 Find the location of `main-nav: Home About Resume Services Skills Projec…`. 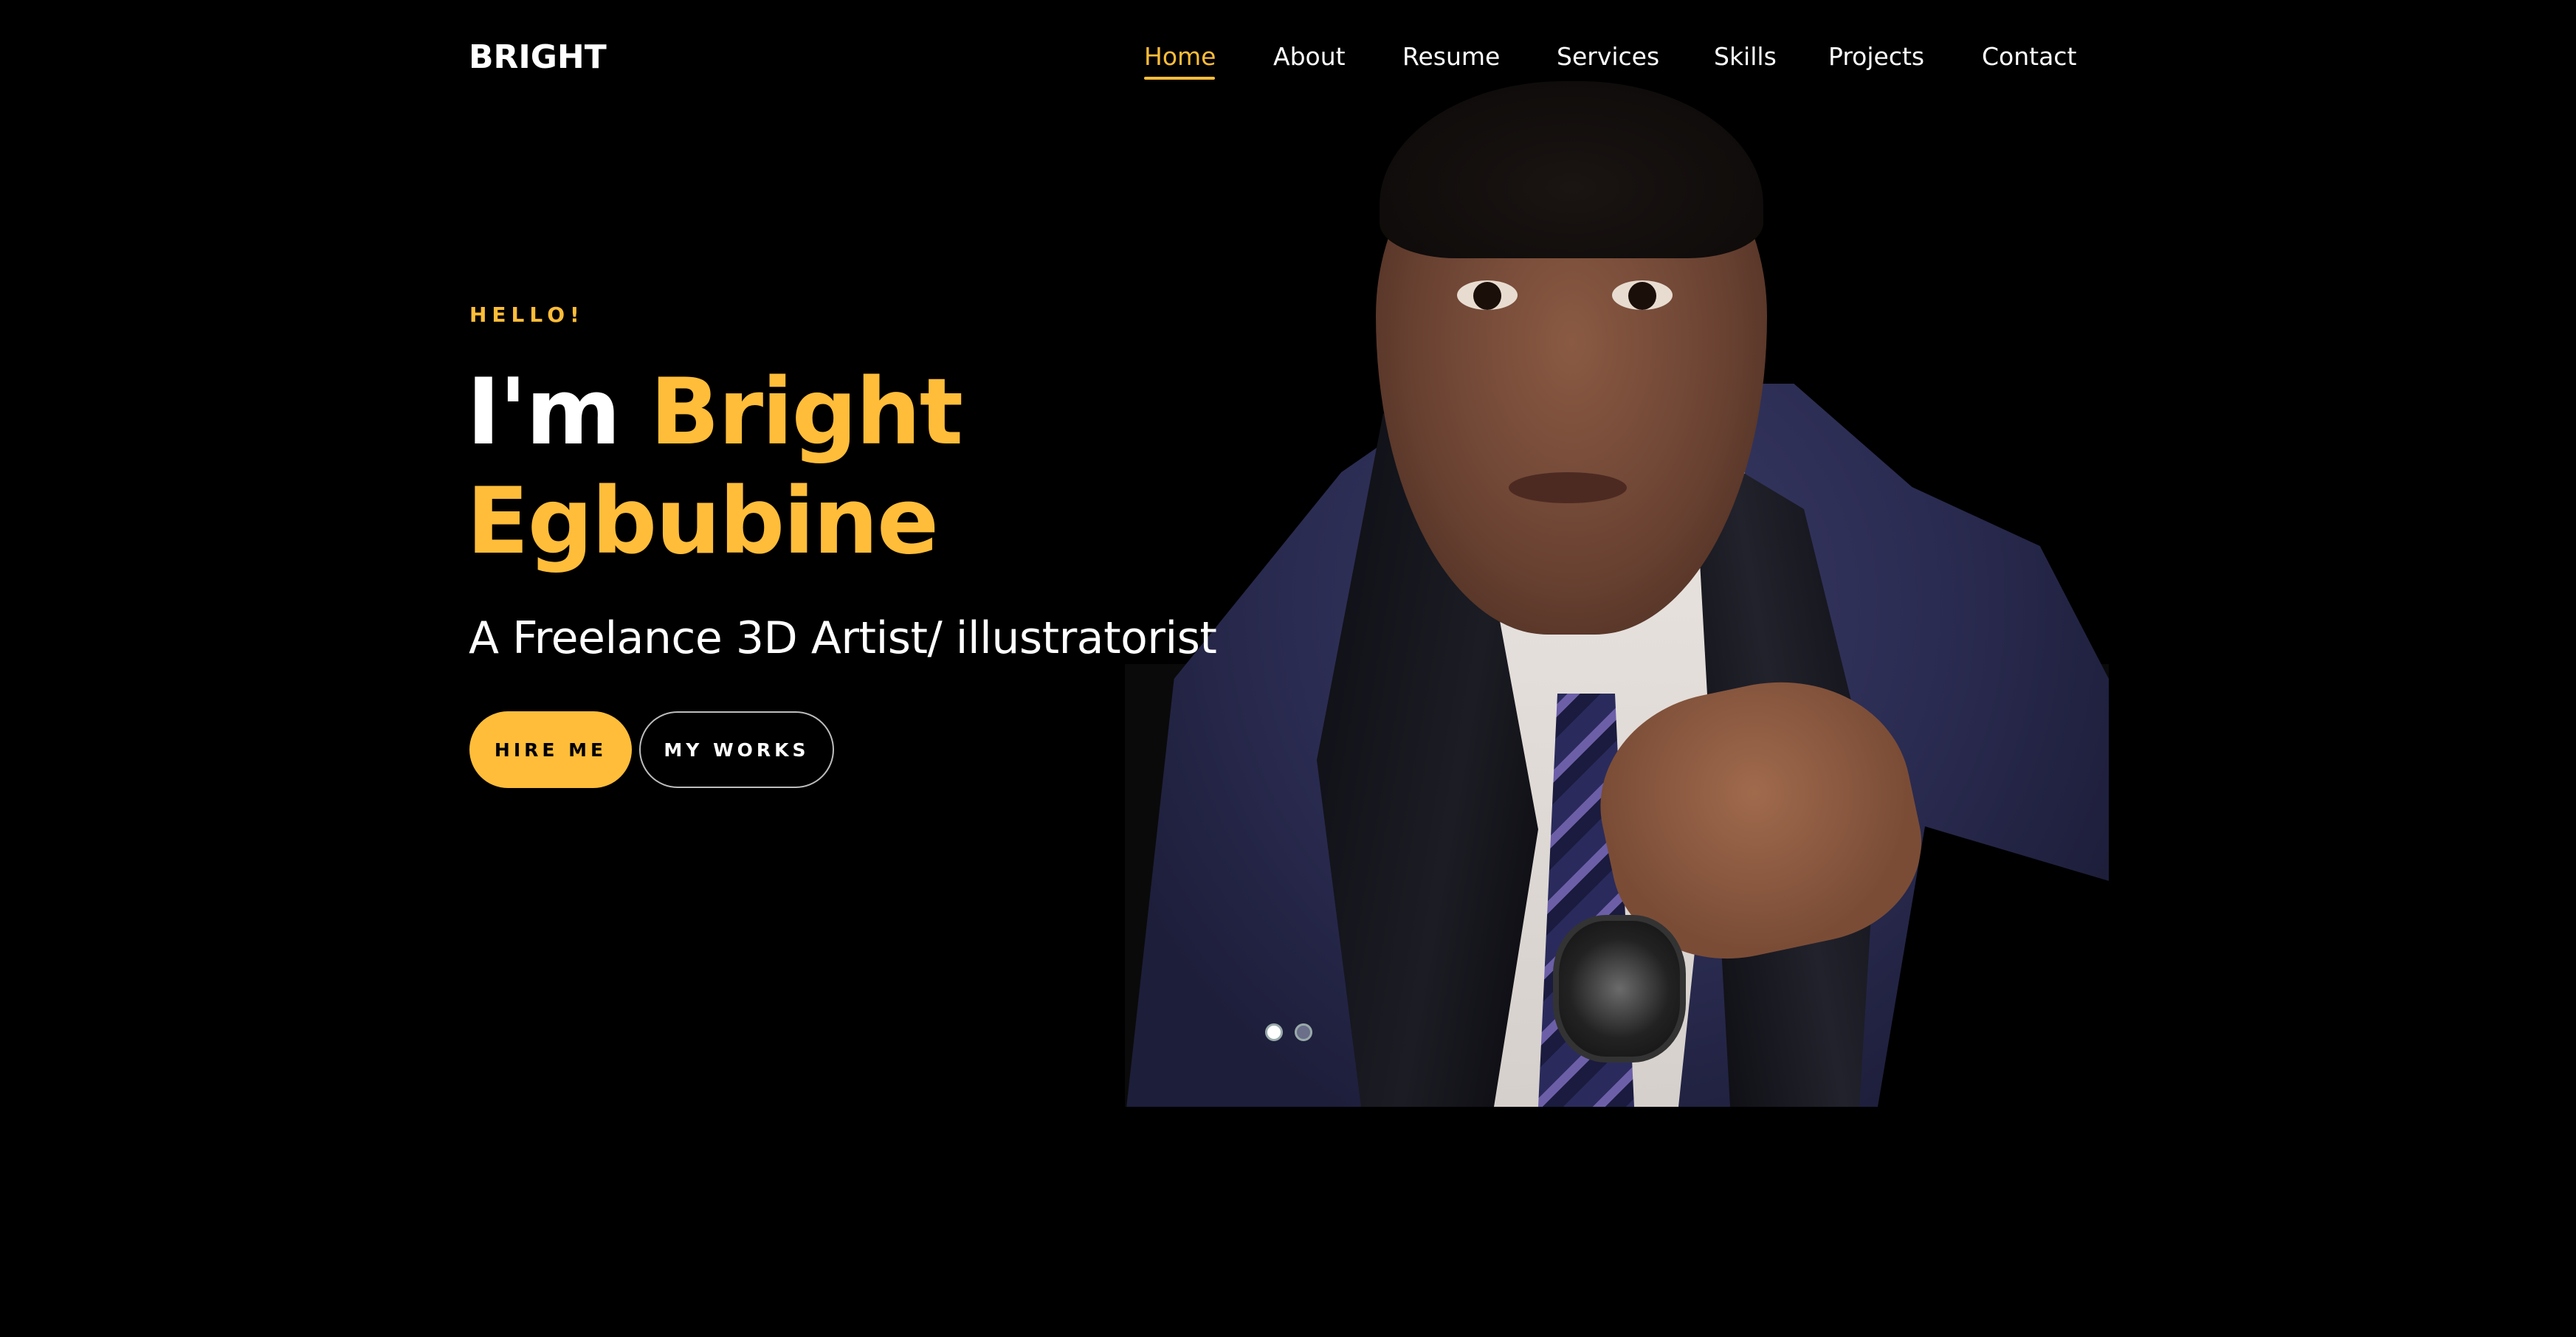

main-nav: Home About Resume Services Skills Projec… is located at coordinates (1288, 64).